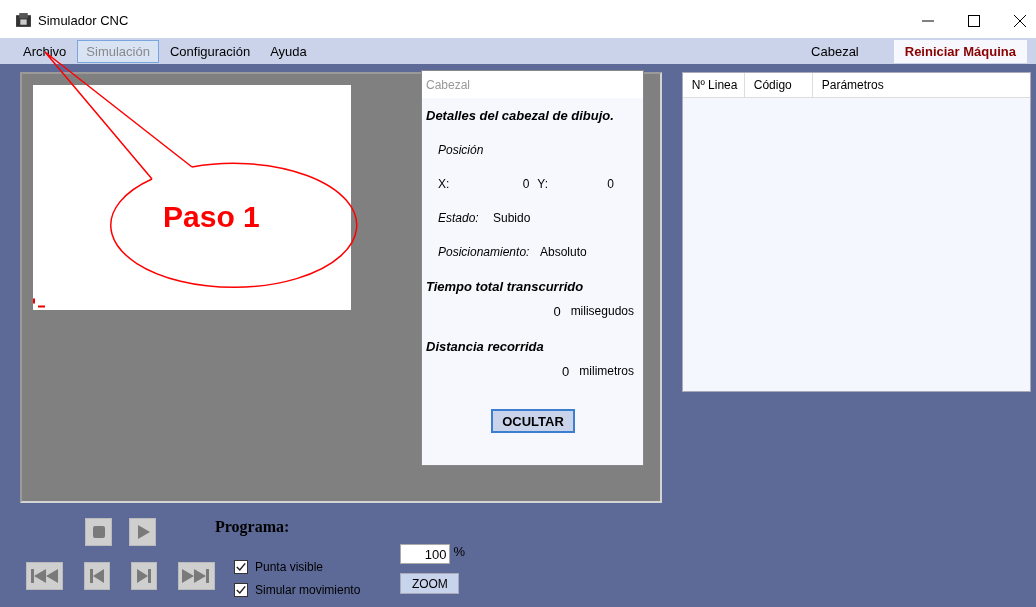 This screenshot has height=607, width=1036. What do you see at coordinates (23, 20) in the screenshot?
I see `app-icon` at bounding box center [23, 20].